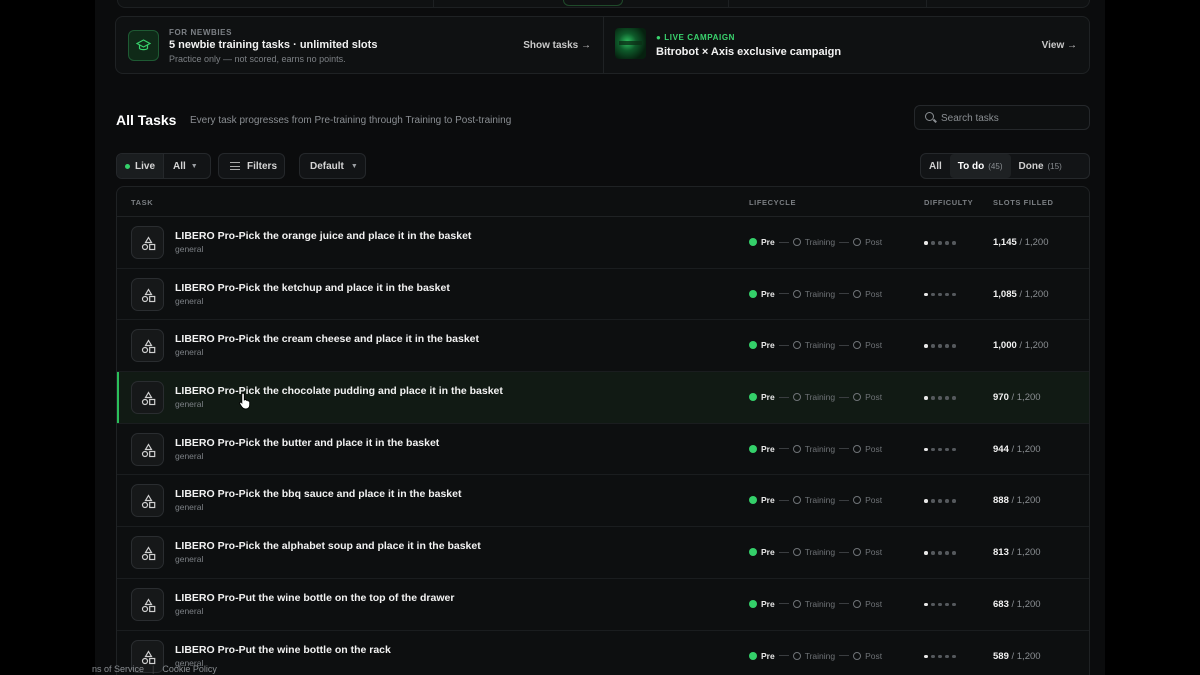 This screenshot has width=1200, height=675. Describe the element at coordinates (189, 669) in the screenshot. I see `cookie-policy-link: Cookie Policy` at that location.